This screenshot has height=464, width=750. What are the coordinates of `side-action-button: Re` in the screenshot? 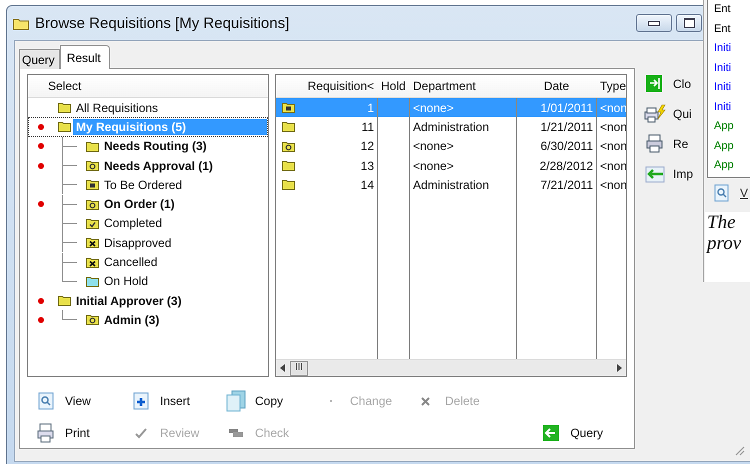 It's located at (668, 144).